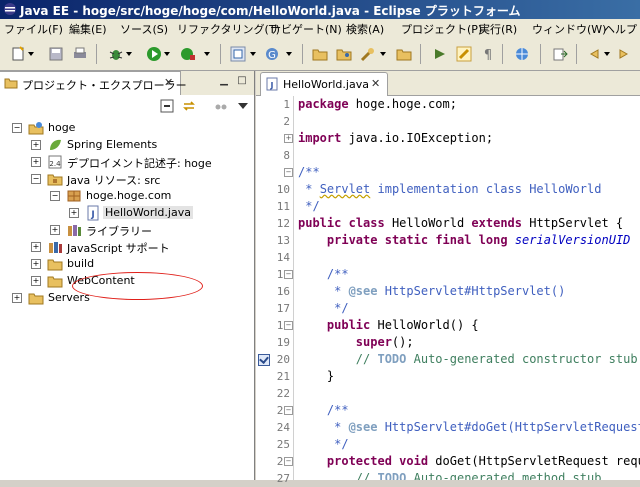  I want to click on new-dropdown-icon, so click(31, 54).